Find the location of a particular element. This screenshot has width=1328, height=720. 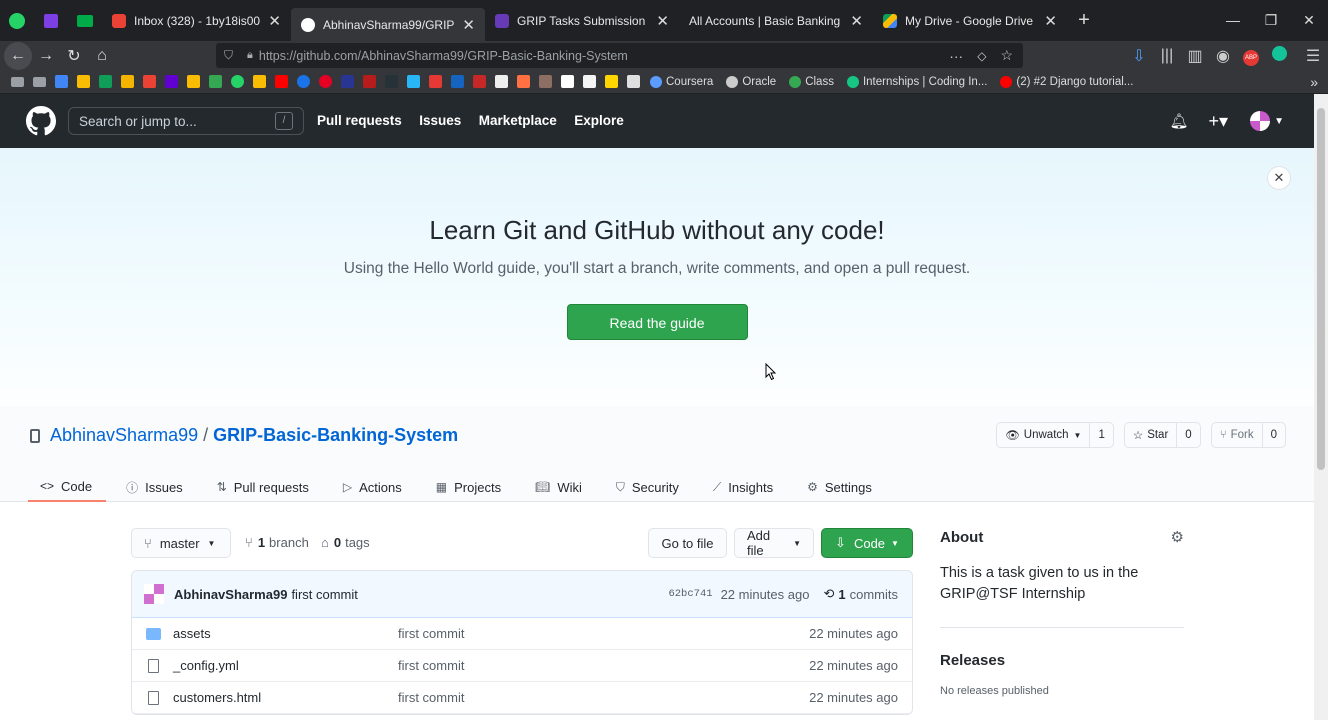

nav-issues: Issues is located at coordinates (440, 120).